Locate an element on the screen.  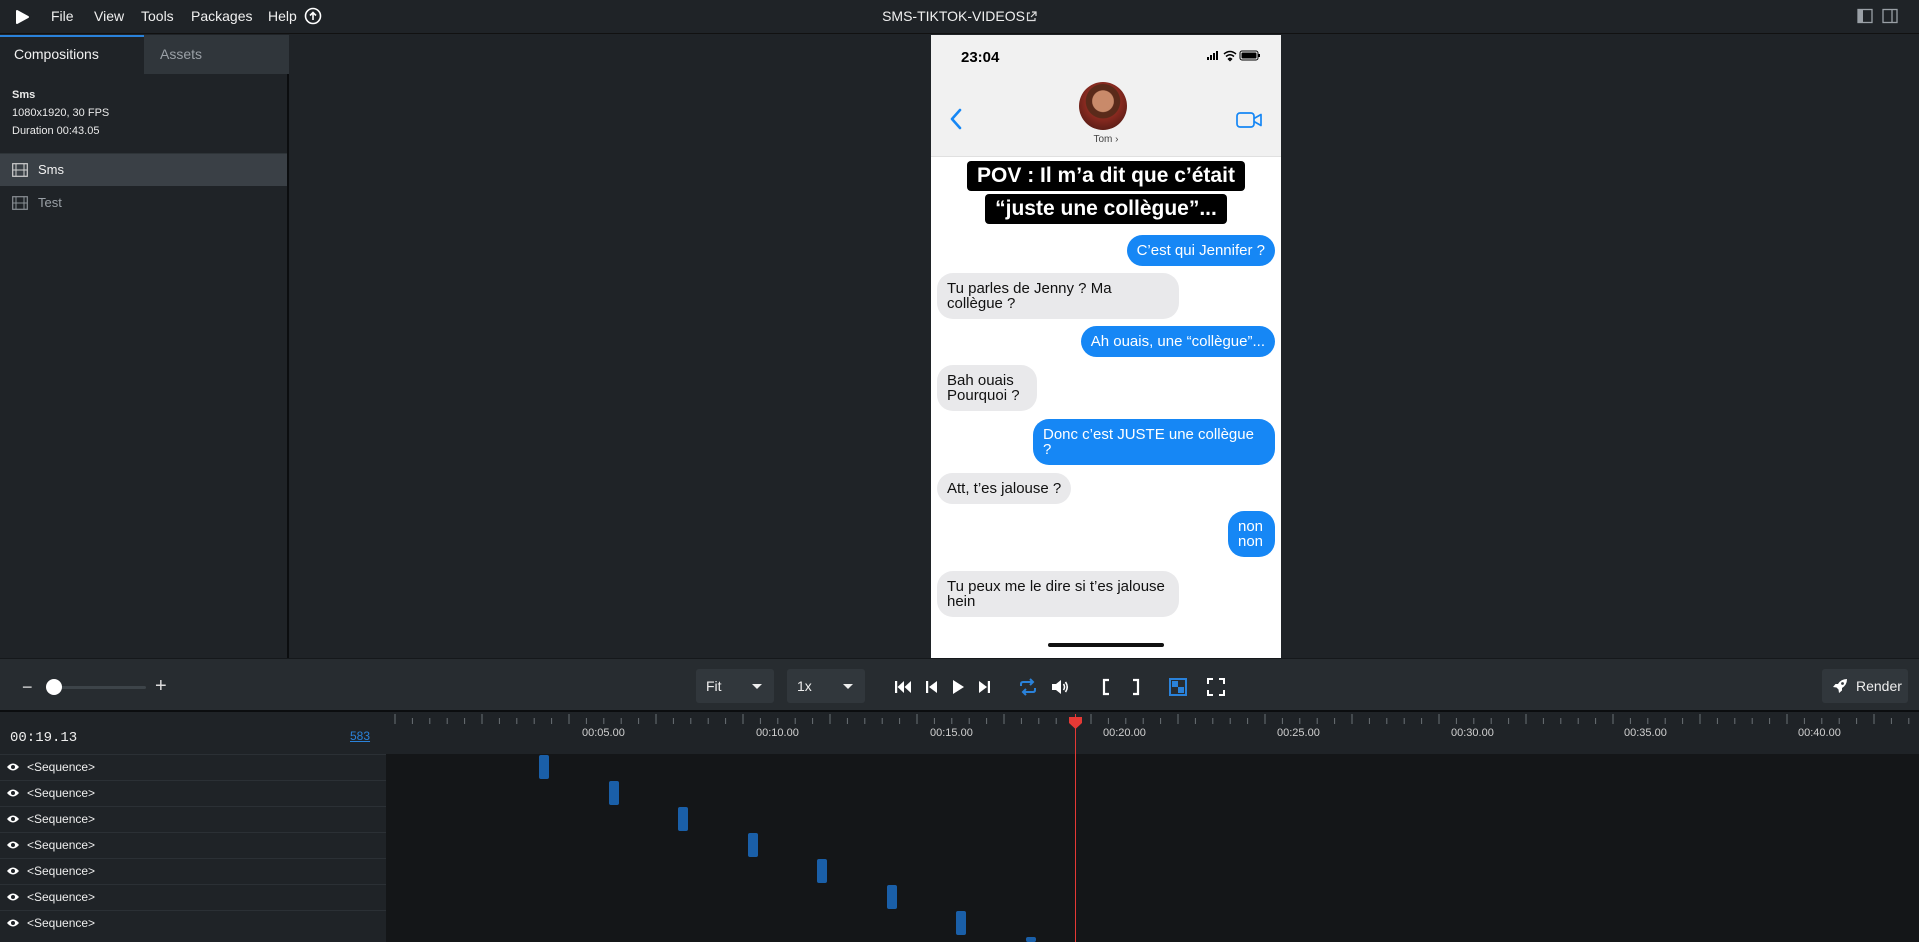
caption-line-1: POV : Il m’a dit que c’était is located at coordinates (1106, 176).